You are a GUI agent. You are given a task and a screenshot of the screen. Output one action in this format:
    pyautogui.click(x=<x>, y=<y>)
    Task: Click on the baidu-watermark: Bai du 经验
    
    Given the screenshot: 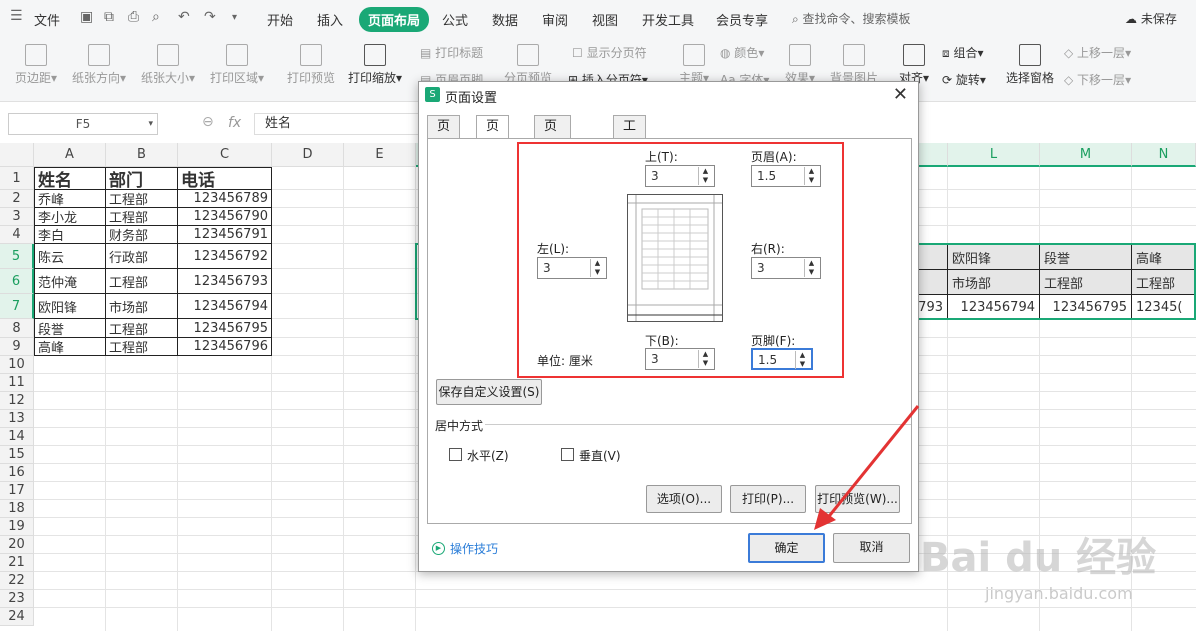 What is the action you would take?
    pyautogui.click(x=1038, y=558)
    